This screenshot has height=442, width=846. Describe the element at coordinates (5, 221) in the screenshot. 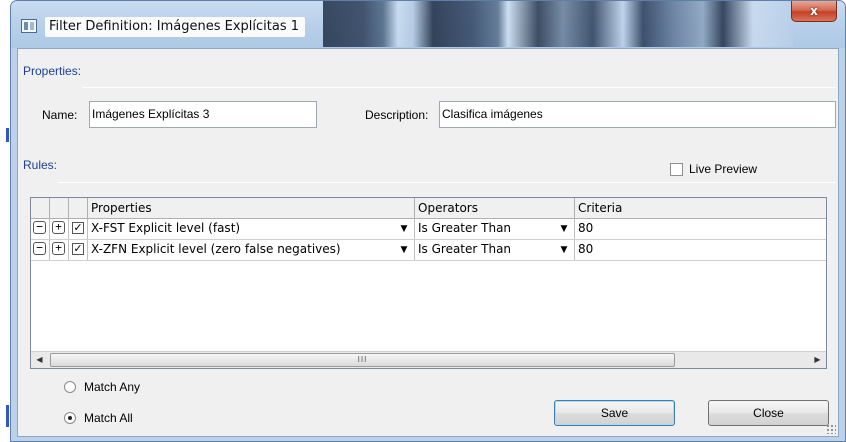

I see `left-edge-strip` at that location.